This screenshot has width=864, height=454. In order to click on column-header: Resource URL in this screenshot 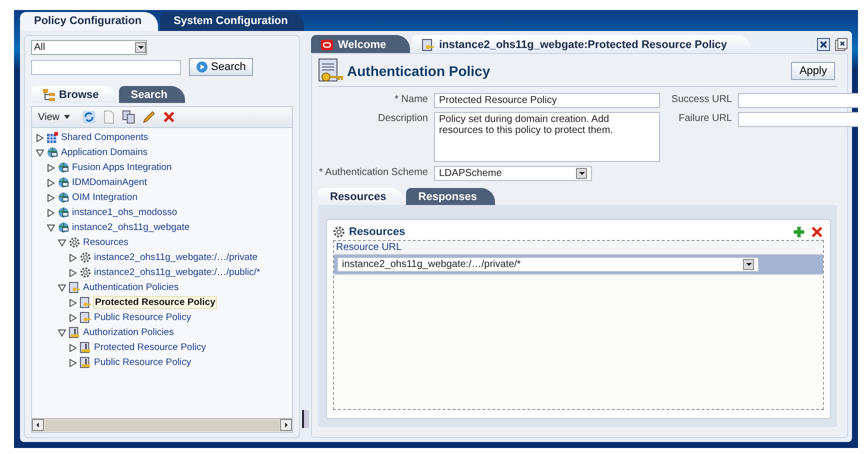, I will do `click(578, 248)`.